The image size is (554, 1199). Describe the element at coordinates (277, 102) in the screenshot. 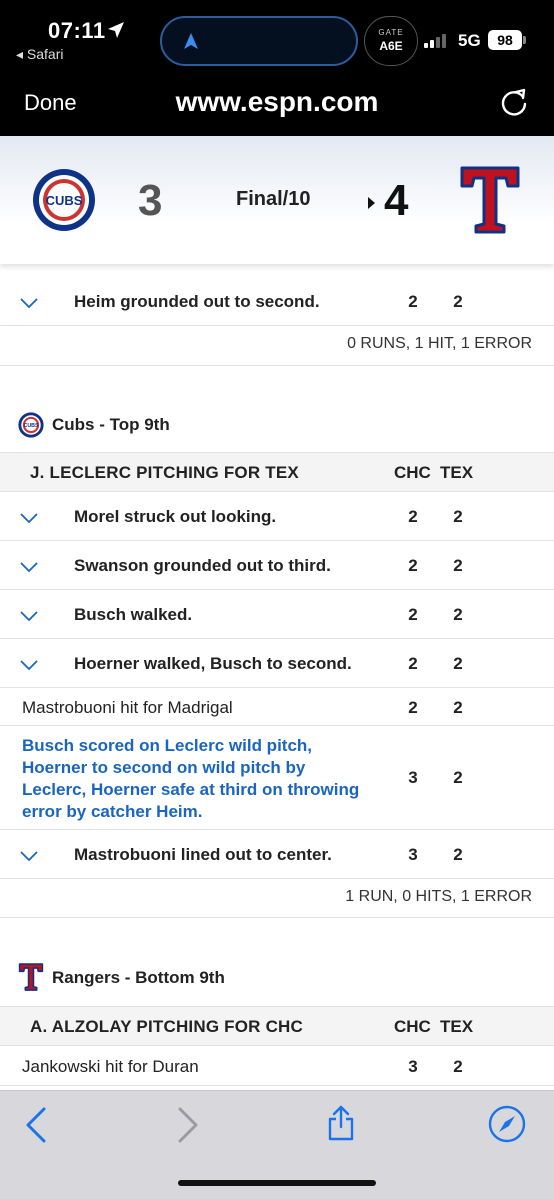

I see `url-bar: www.espn.com` at that location.